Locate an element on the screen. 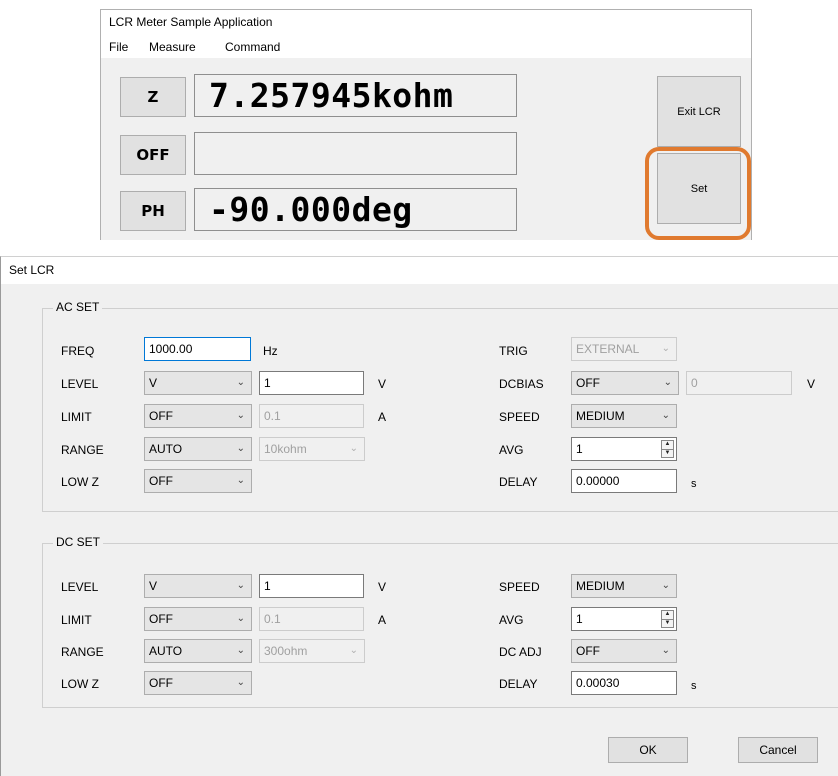 The image size is (838, 776). ac-lowz-select: OFF ⌄ is located at coordinates (198, 481).